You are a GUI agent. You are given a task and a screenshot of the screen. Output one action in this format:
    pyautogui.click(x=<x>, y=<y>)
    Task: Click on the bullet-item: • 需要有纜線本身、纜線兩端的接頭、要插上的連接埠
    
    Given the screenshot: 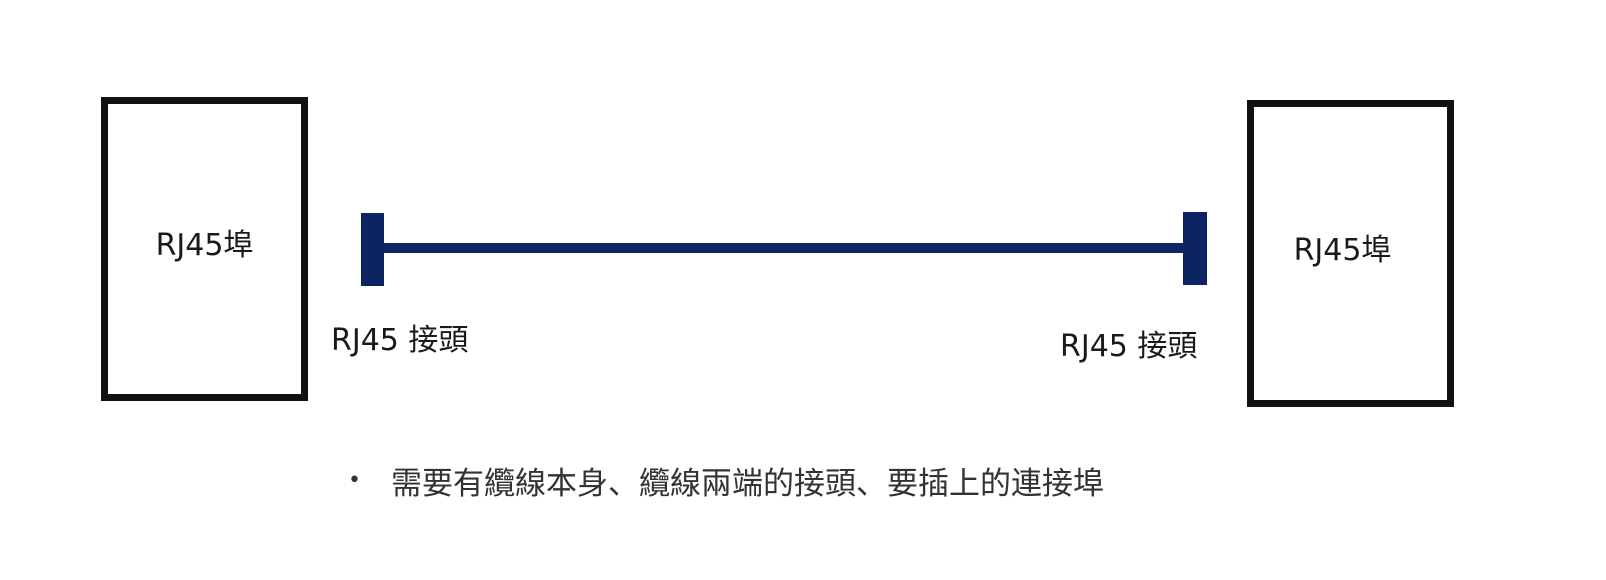 What is the action you would take?
    pyautogui.click(x=726, y=480)
    